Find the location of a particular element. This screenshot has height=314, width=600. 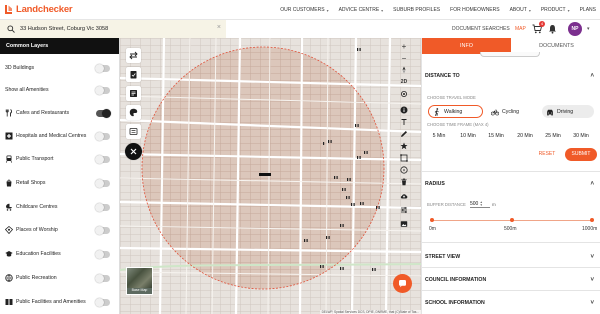

time-option-15: 15 Min is located at coordinates (496, 136).